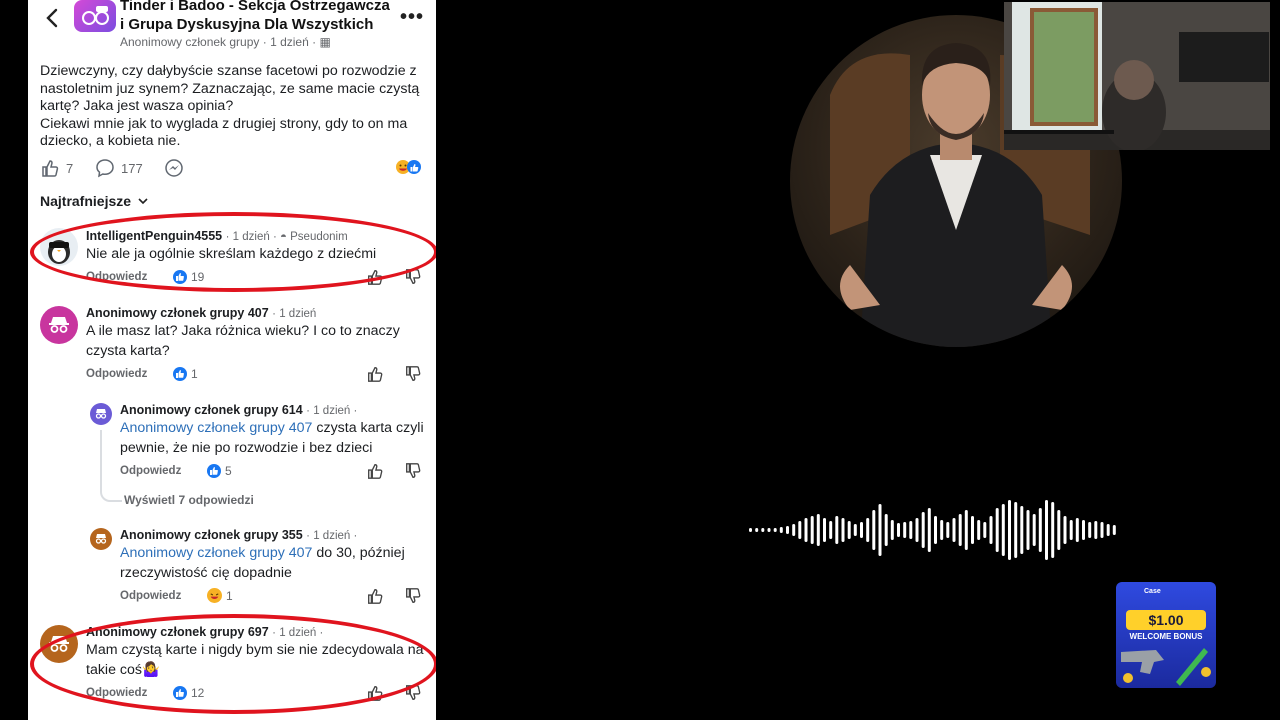 Image resolution: width=1280 pixels, height=720 pixels. Describe the element at coordinates (228, 471) in the screenshot. I see `like-count: 5` at that location.